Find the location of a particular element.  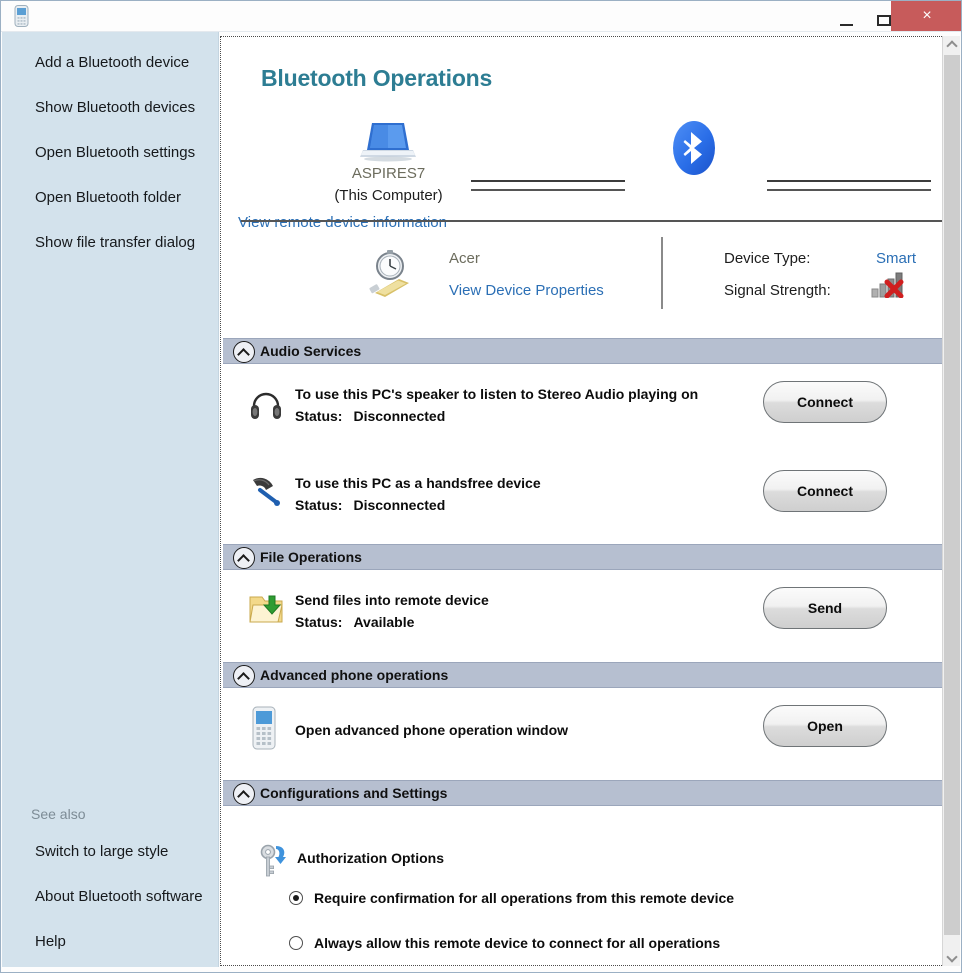

properties-divider is located at coordinates (662, 273).